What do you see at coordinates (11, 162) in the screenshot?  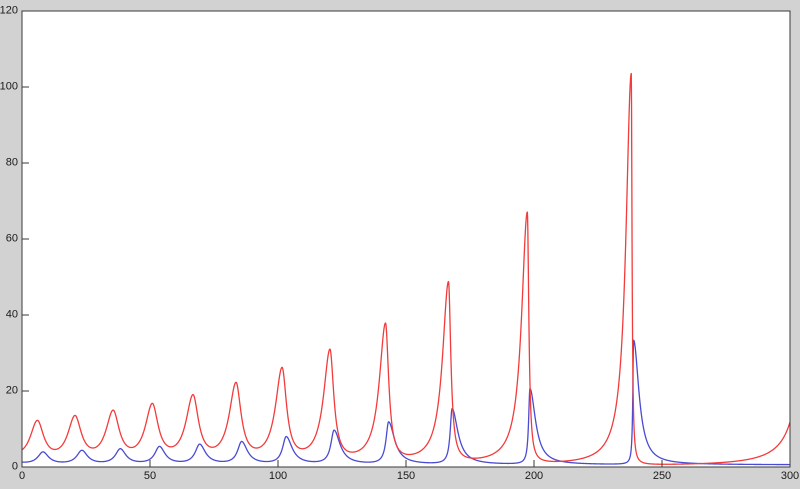 I see `y-tick-label: 80` at bounding box center [11, 162].